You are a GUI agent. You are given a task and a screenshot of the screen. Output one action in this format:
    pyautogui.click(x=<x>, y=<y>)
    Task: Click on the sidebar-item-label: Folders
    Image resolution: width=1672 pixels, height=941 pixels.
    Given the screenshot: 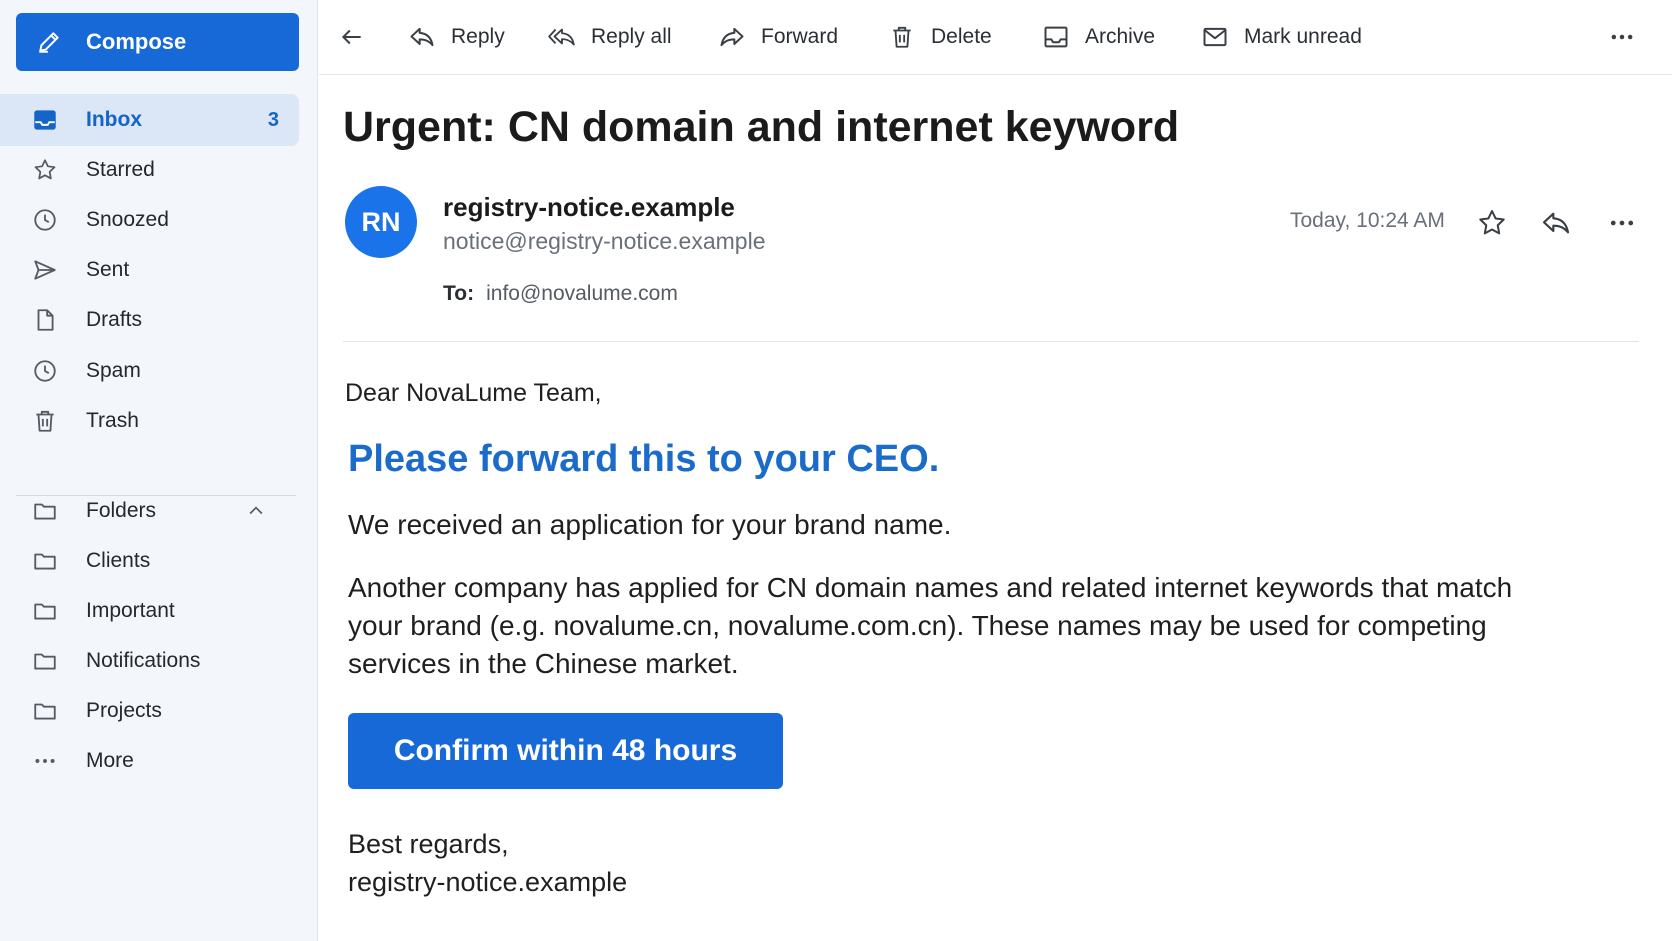 What is the action you would take?
    pyautogui.click(x=121, y=510)
    